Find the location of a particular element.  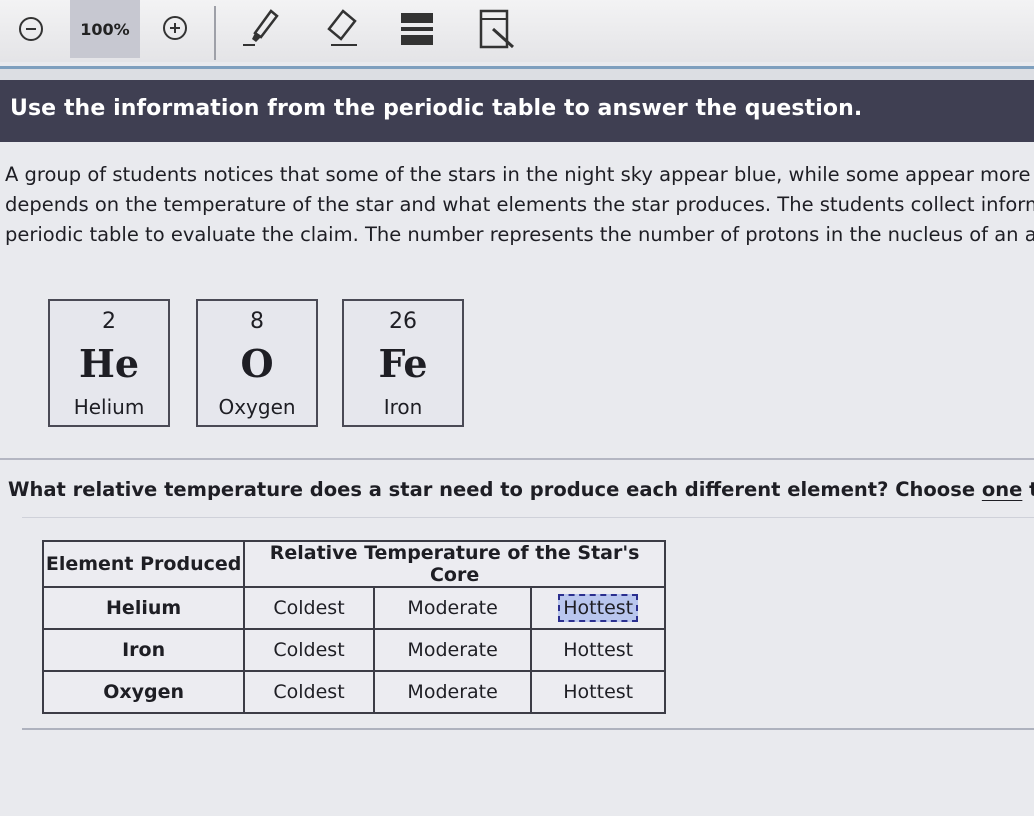

question-after: temperatu is located at coordinates (1031, 489).